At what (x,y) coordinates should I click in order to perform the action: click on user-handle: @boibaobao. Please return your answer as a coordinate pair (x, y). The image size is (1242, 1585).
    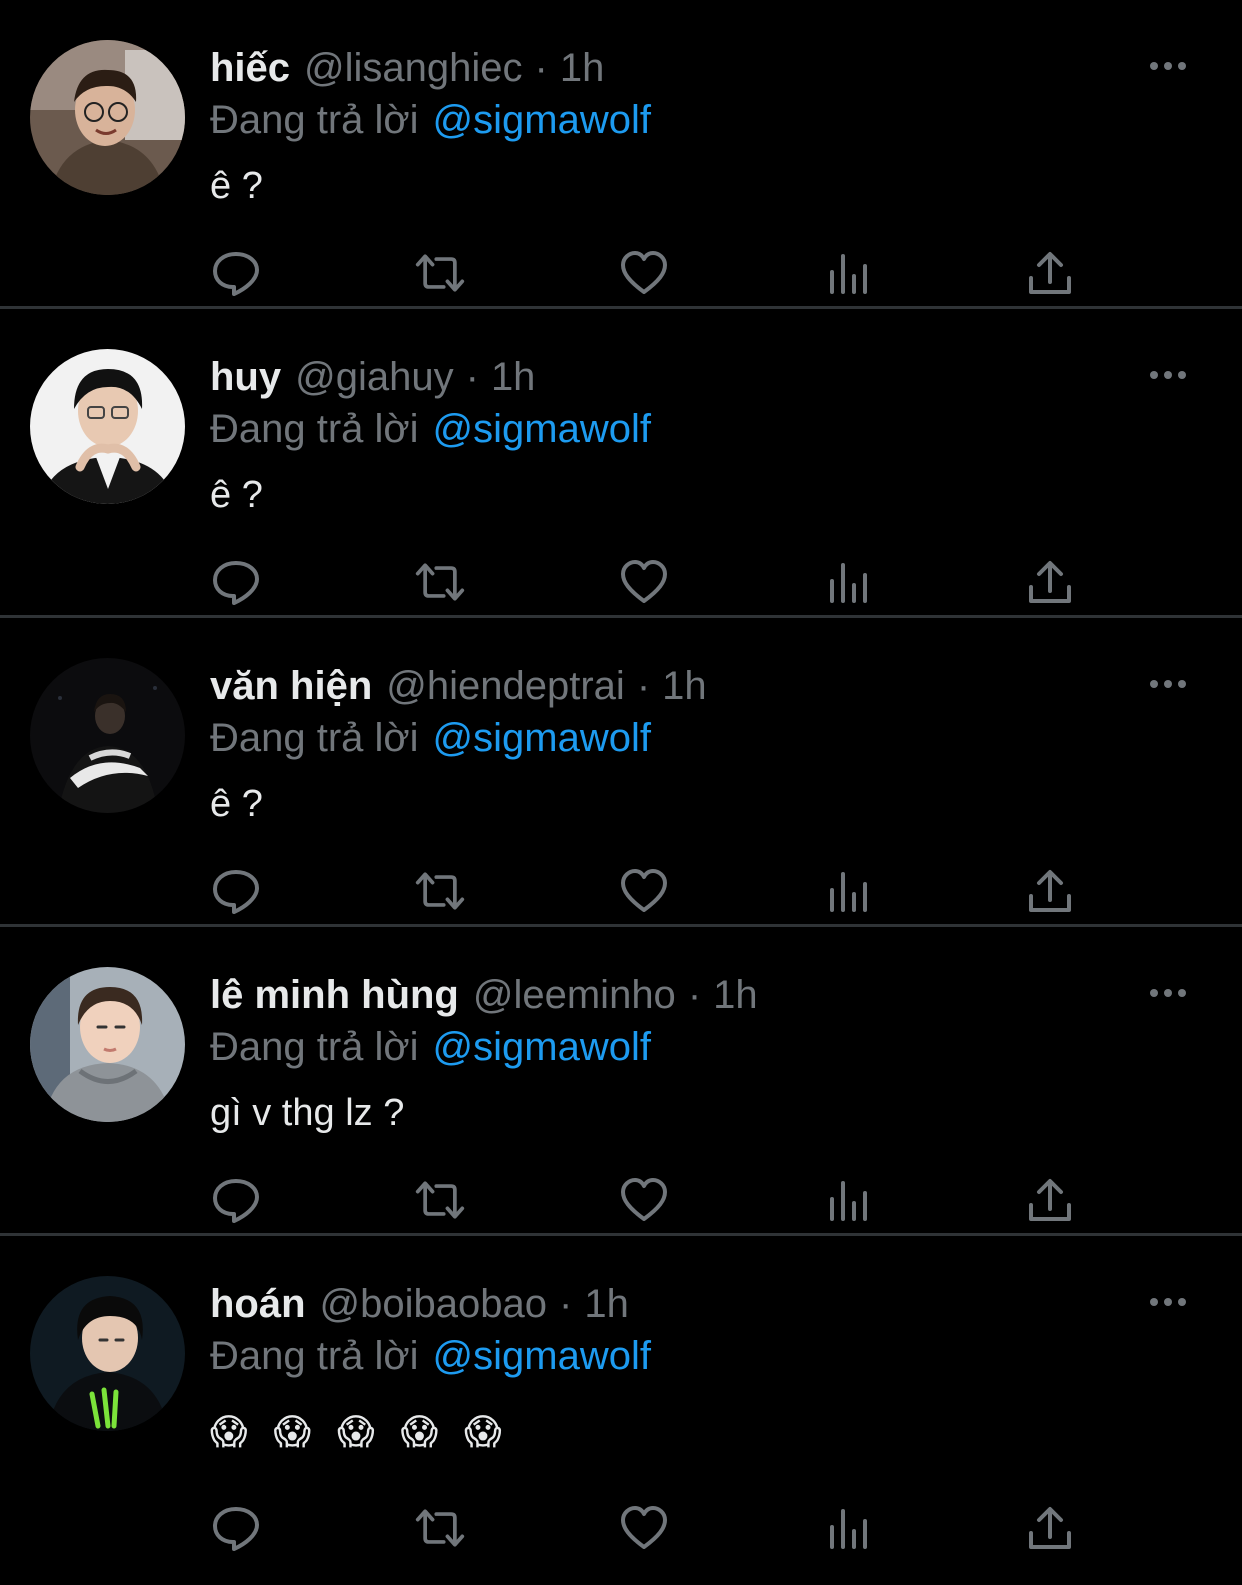
    Looking at the image, I should click on (433, 1304).